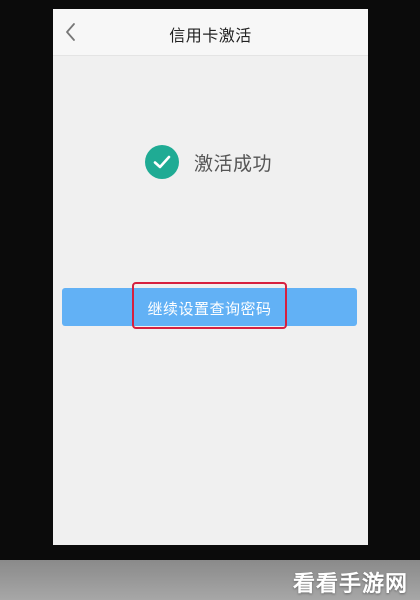 Image resolution: width=420 pixels, height=600 pixels. What do you see at coordinates (350, 584) in the screenshot?
I see `watermark-logo: 看看手游网` at bounding box center [350, 584].